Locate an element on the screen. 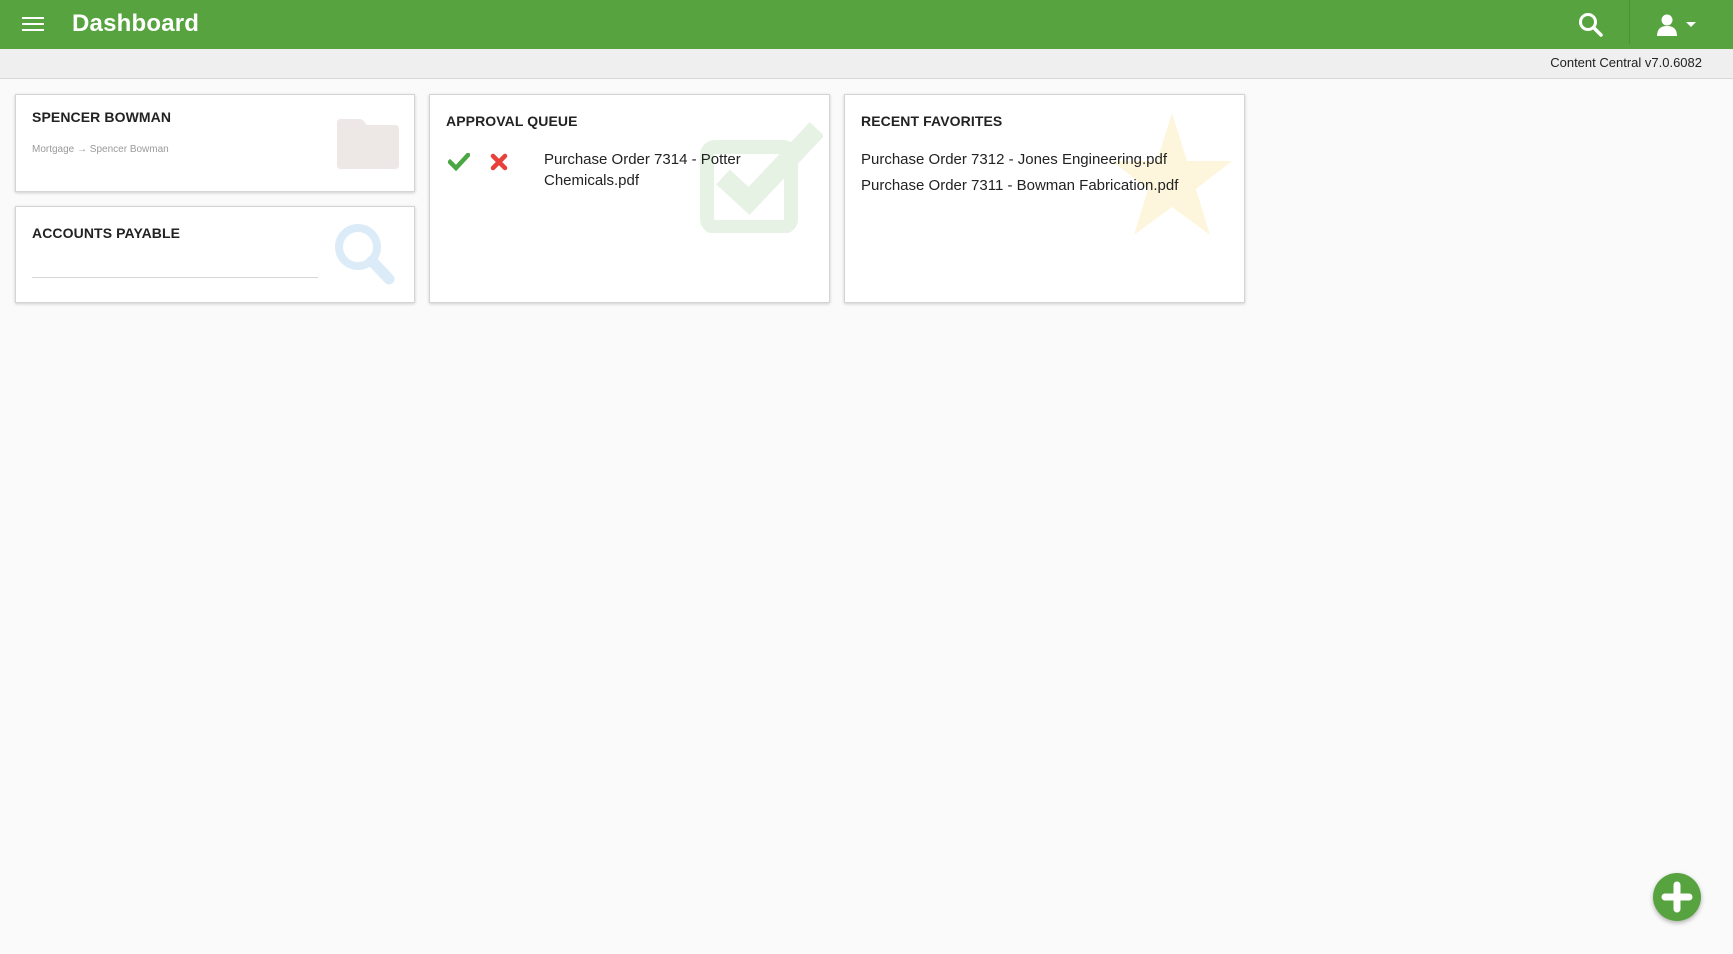 The image size is (1733, 954). user-menu-button is located at coordinates (1679, 25).